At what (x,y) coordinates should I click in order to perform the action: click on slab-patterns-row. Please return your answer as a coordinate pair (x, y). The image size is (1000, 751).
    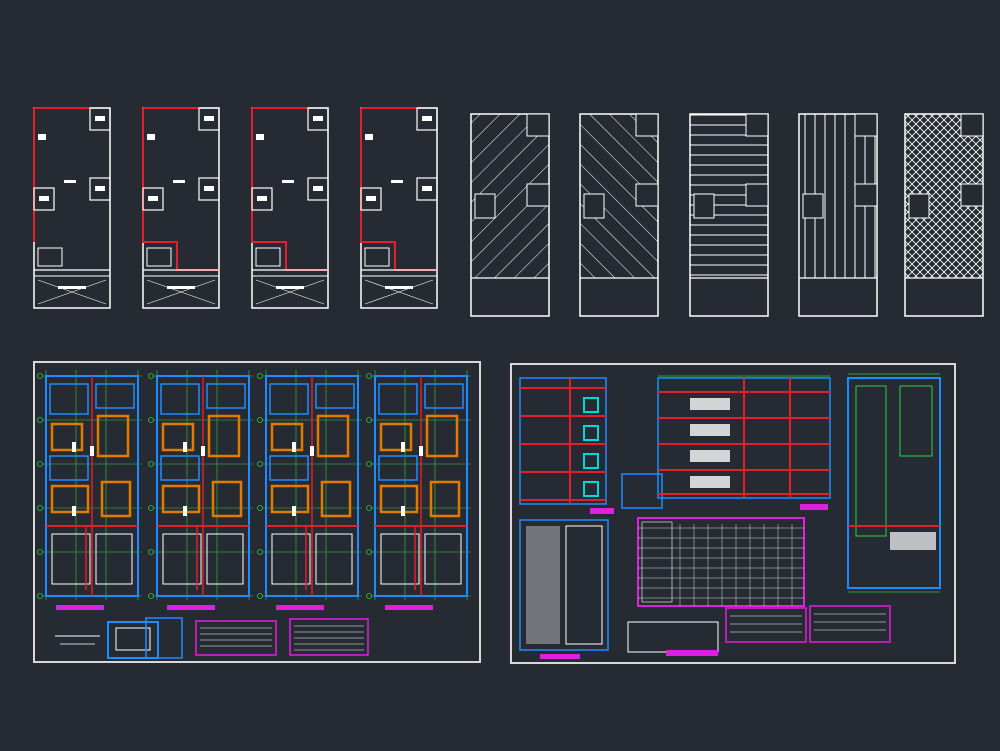
    Looking at the image, I should click on (727, 215).